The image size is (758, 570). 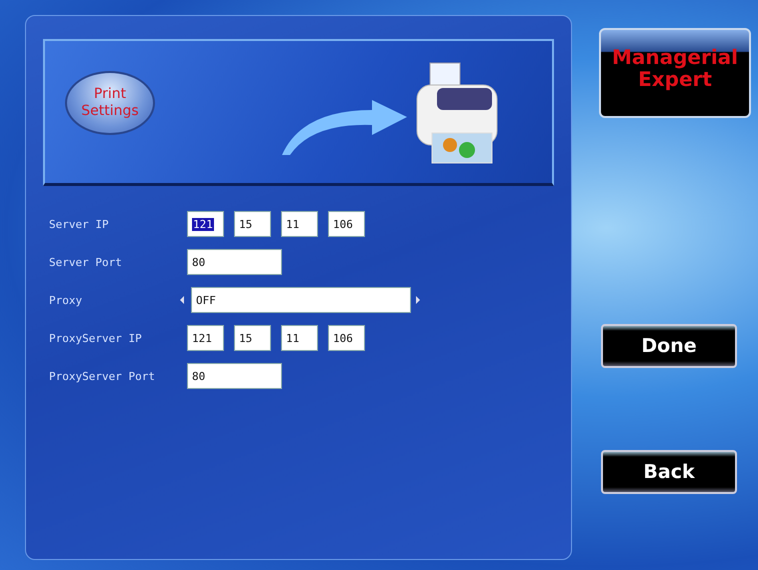 I want to click on field-label: Server Port, so click(x=86, y=262).